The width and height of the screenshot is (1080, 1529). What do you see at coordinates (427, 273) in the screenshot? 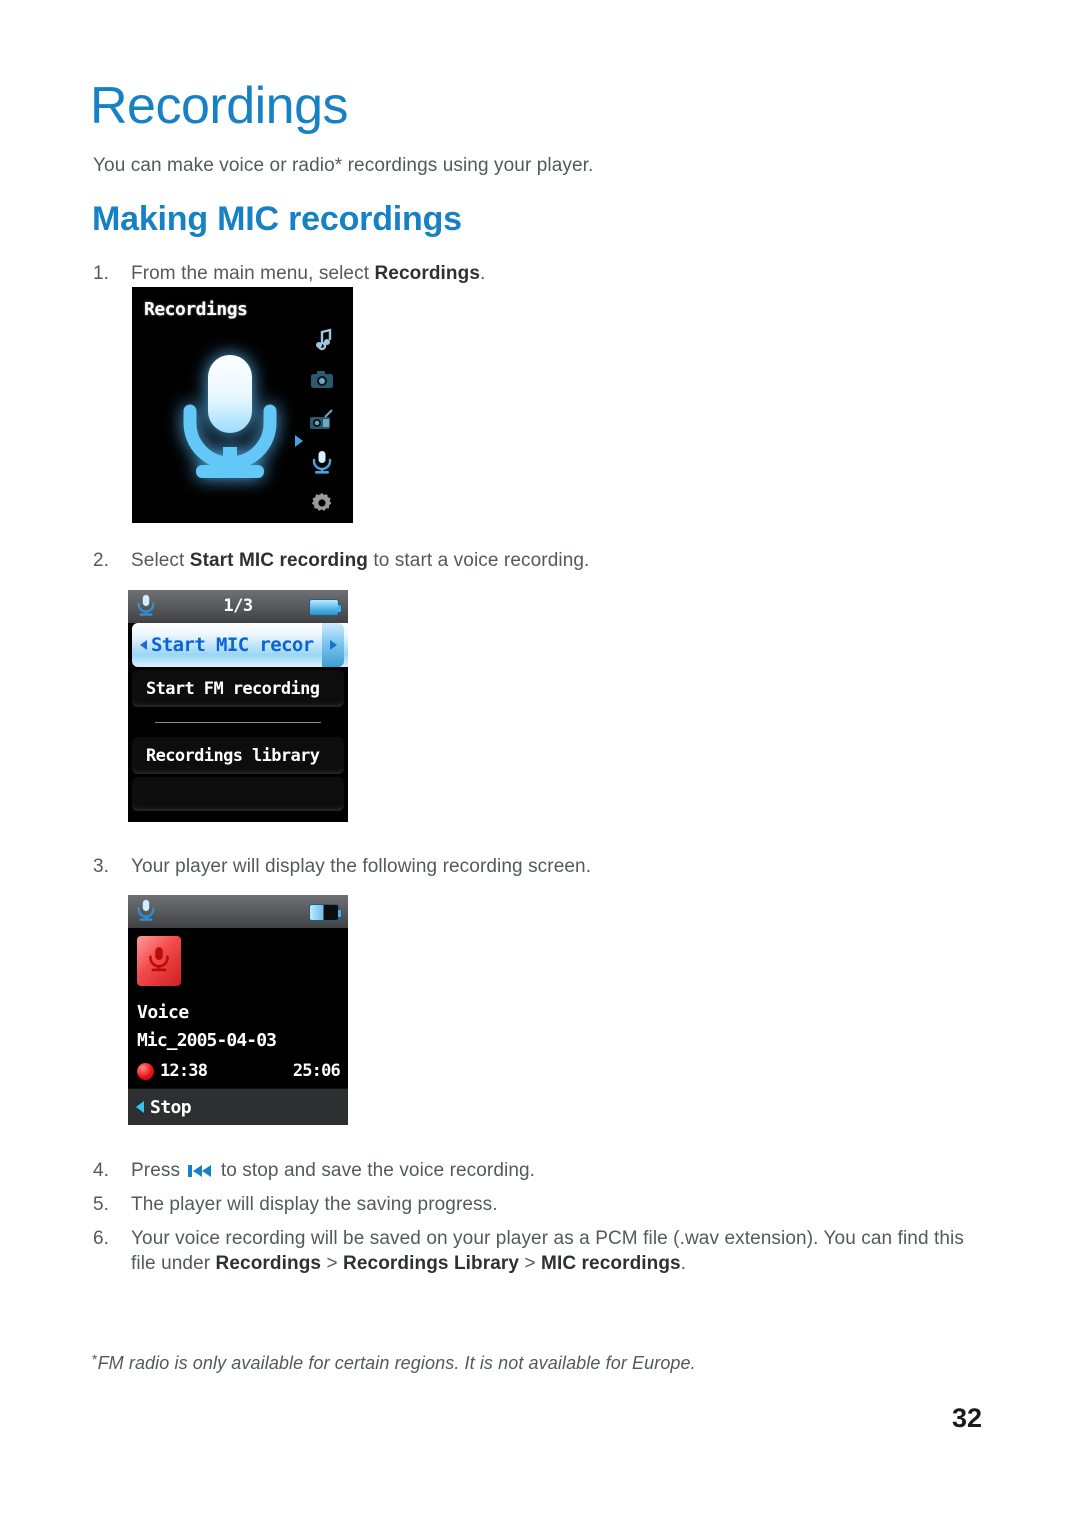
I see `step-1-bold: Recordings` at bounding box center [427, 273].